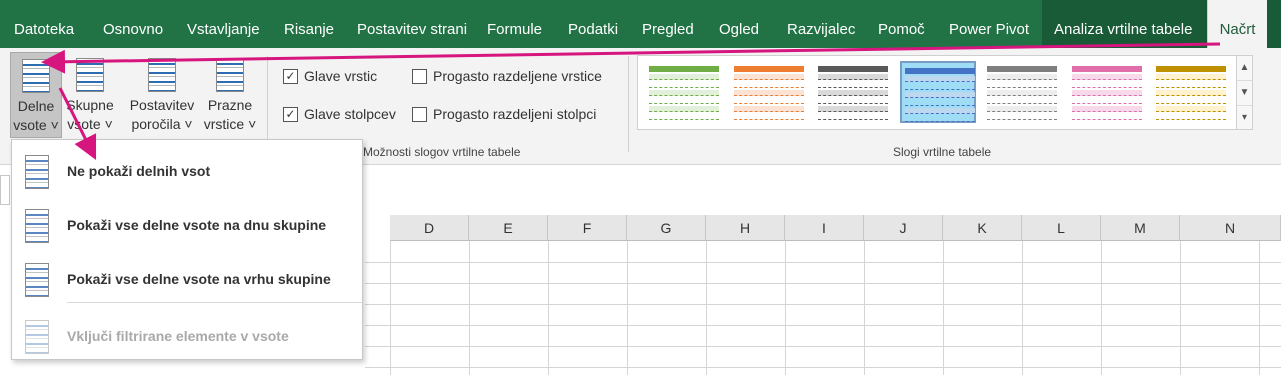  I want to click on menu-item-label: Ne pokaži delnih vsot, so click(139, 171).